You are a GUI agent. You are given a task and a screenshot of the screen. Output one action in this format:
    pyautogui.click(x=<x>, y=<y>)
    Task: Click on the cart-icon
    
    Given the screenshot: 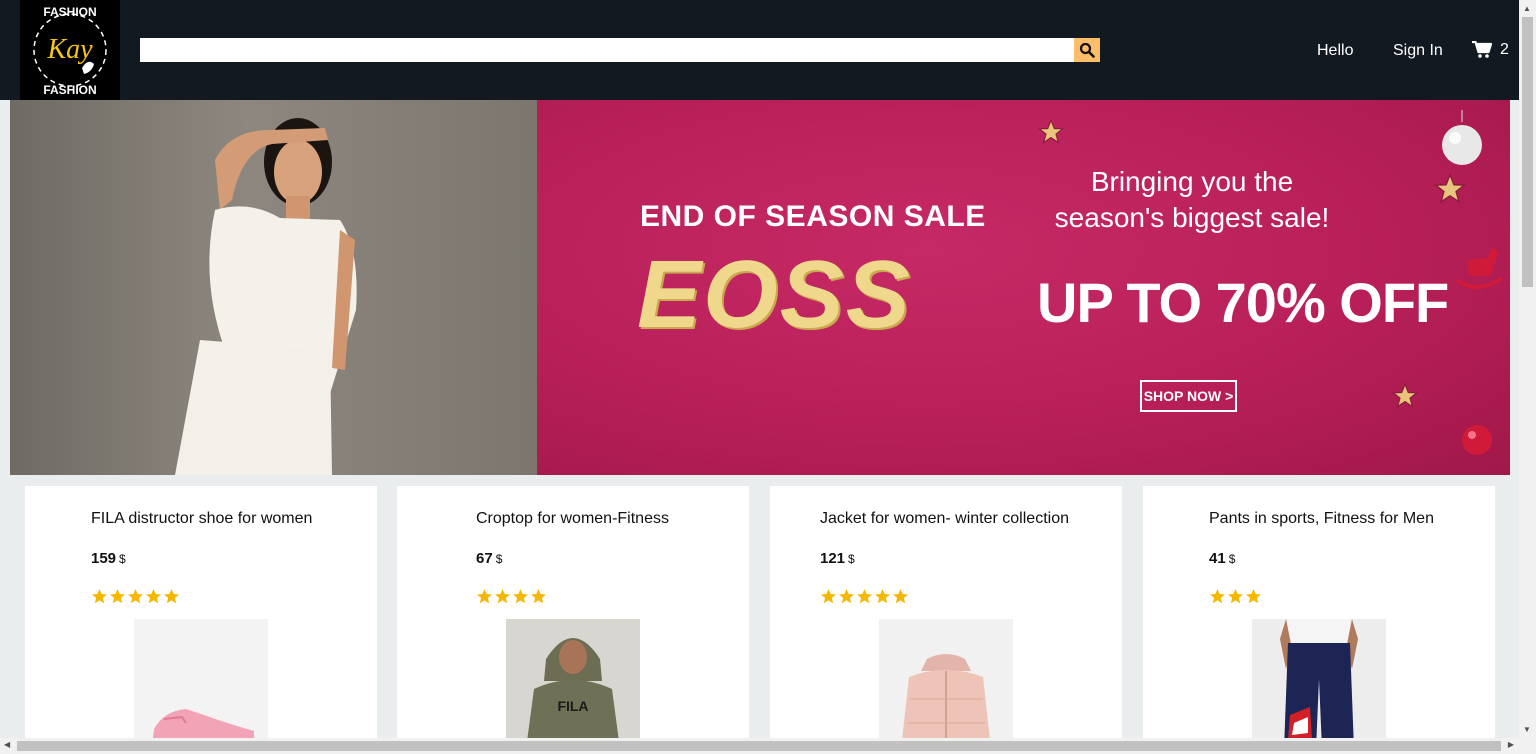 What is the action you would take?
    pyautogui.click(x=1482, y=49)
    